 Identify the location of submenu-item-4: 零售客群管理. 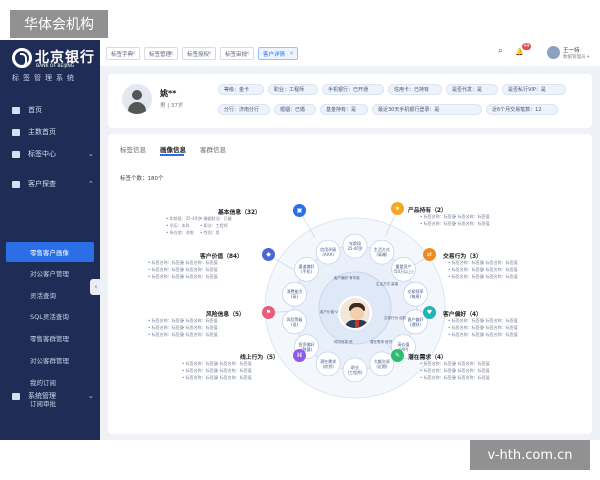
(50, 338).